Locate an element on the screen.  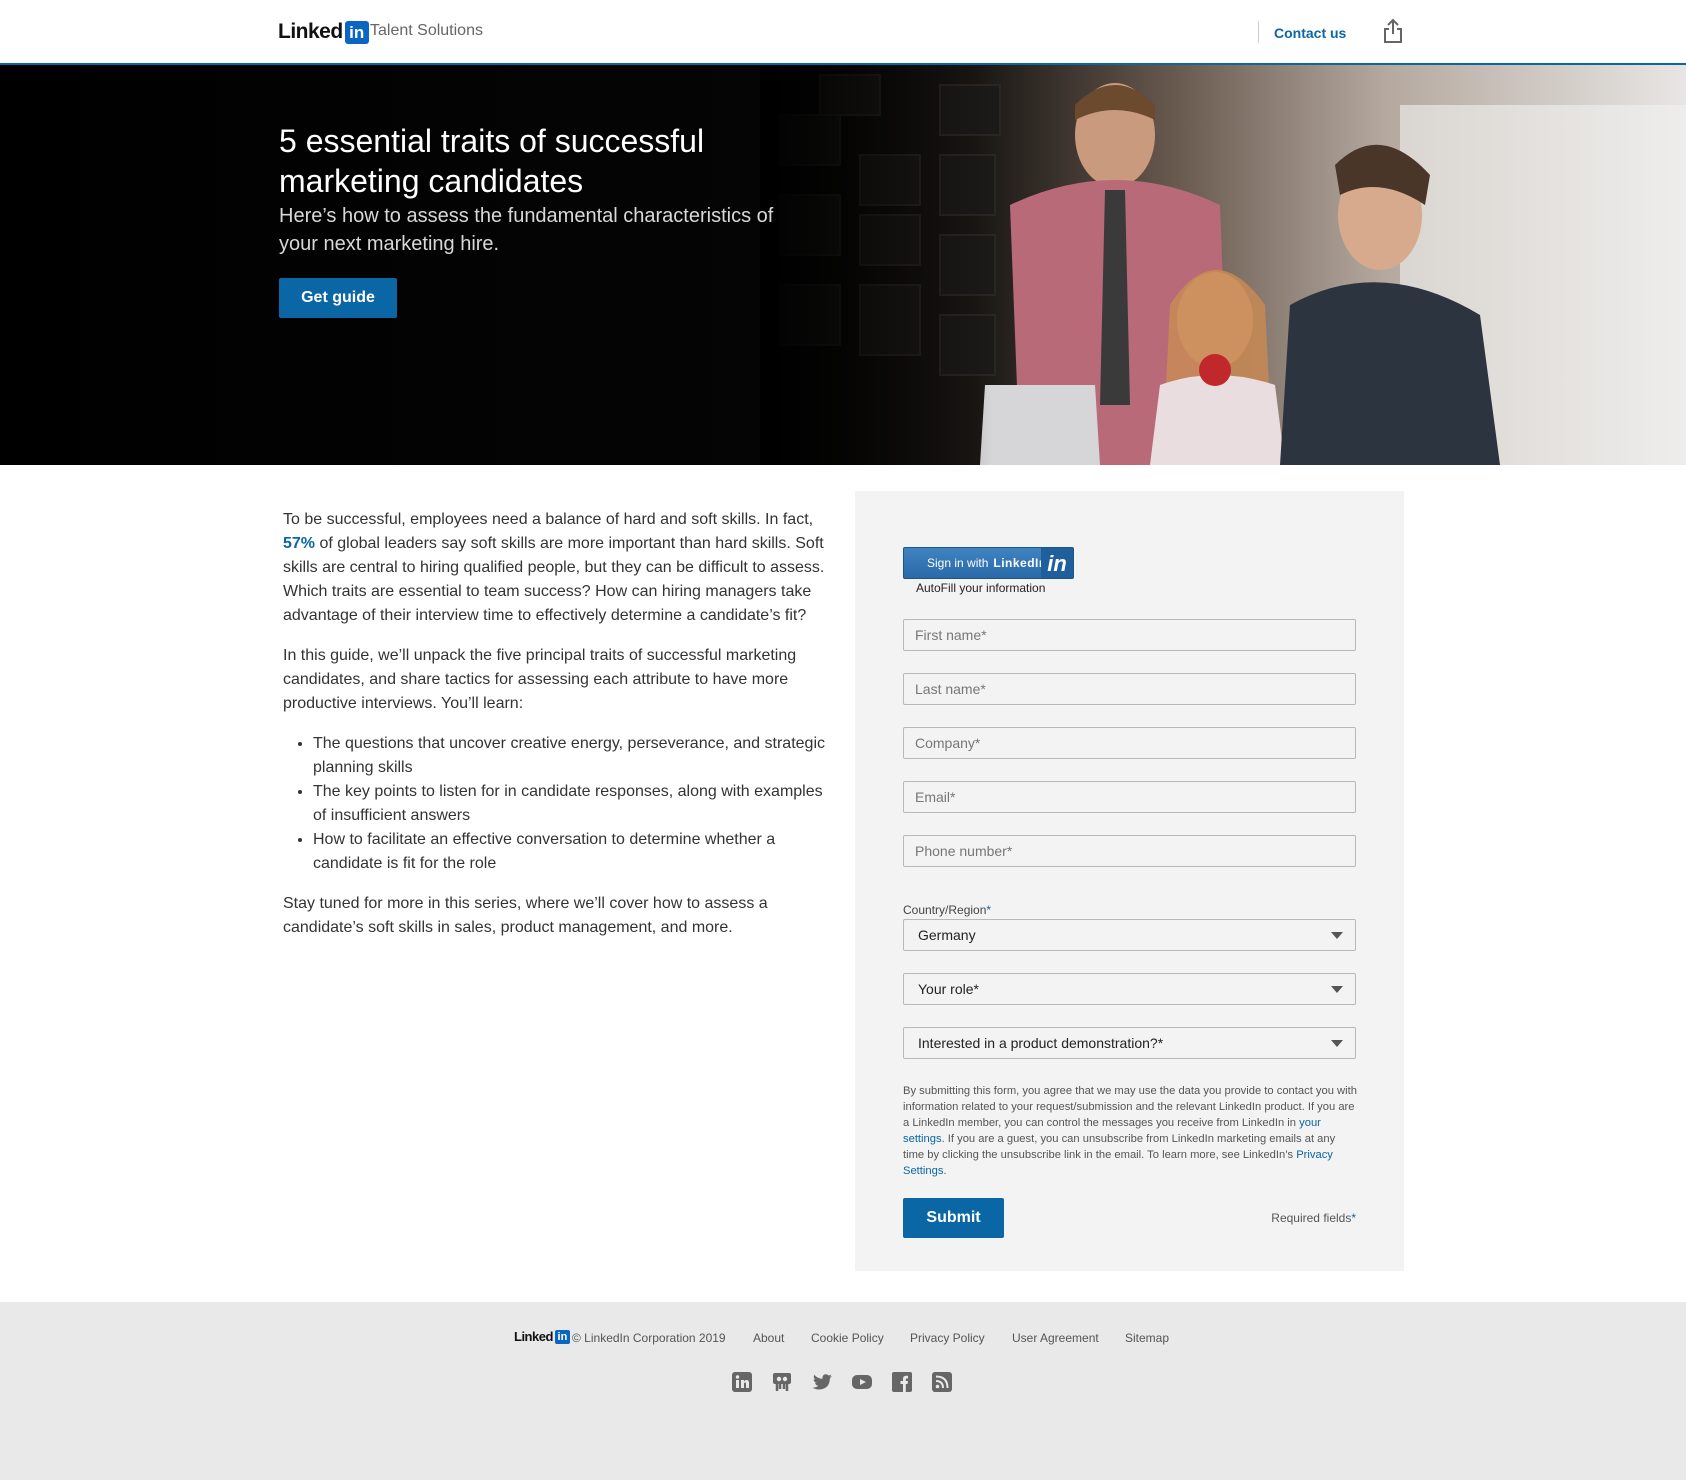
submit-button: Submit is located at coordinates (953, 1218).